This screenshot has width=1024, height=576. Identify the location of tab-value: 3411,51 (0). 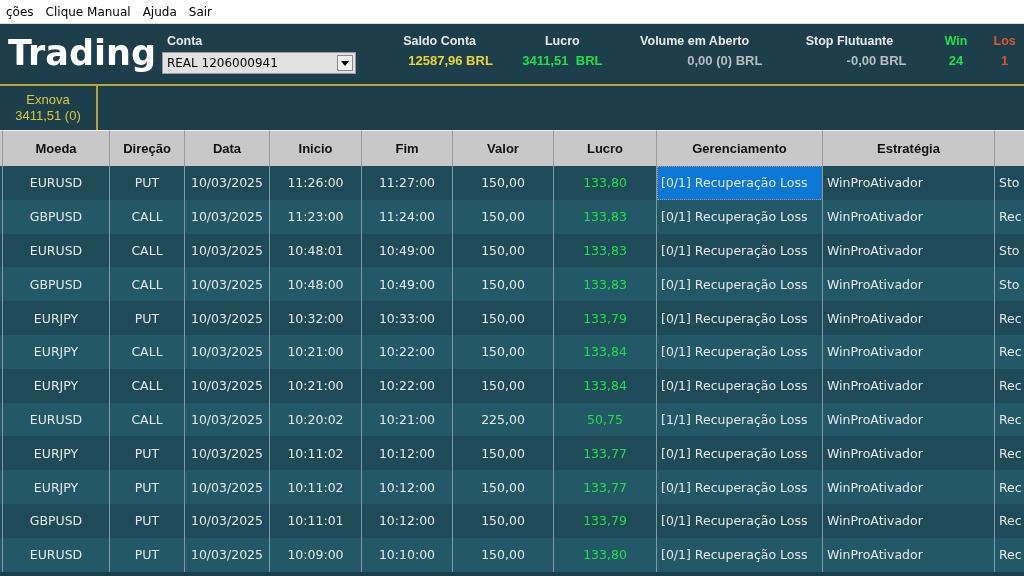
(48, 116).